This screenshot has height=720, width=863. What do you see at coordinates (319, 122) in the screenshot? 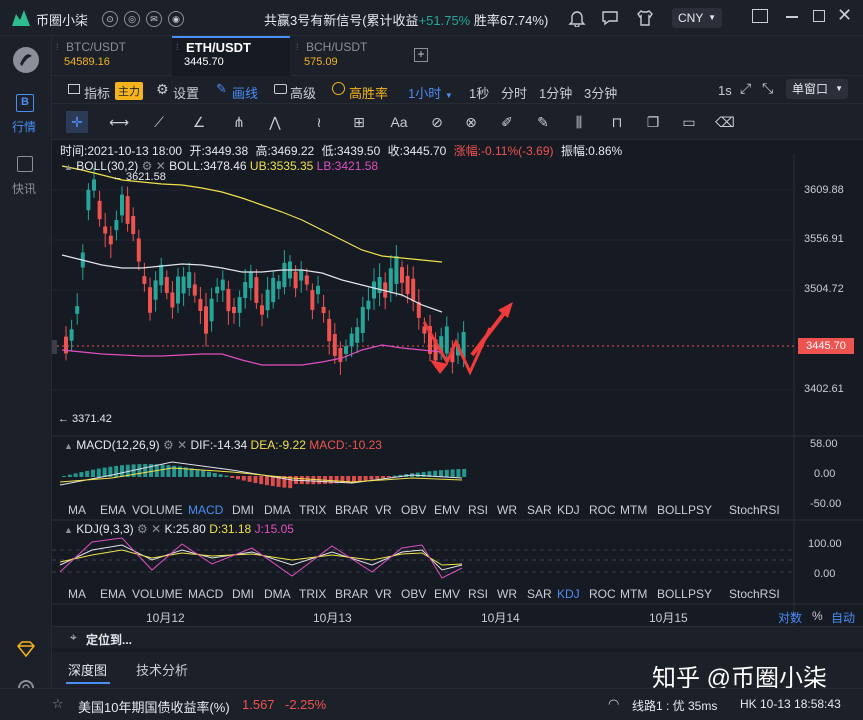
I see `wave-icon: ≀` at bounding box center [319, 122].